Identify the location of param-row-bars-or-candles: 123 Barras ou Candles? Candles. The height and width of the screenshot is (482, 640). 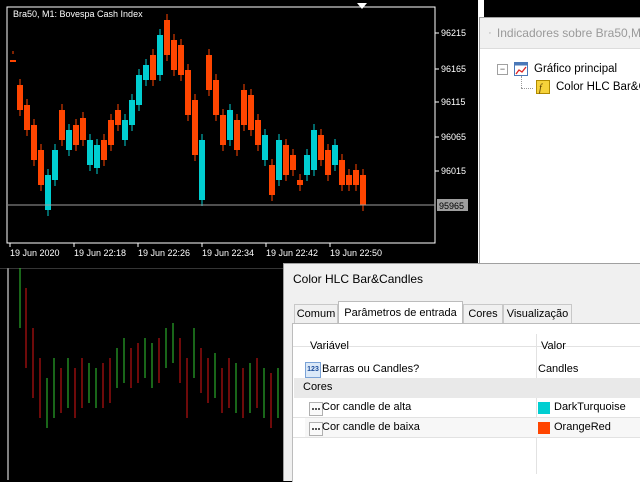
(472, 370).